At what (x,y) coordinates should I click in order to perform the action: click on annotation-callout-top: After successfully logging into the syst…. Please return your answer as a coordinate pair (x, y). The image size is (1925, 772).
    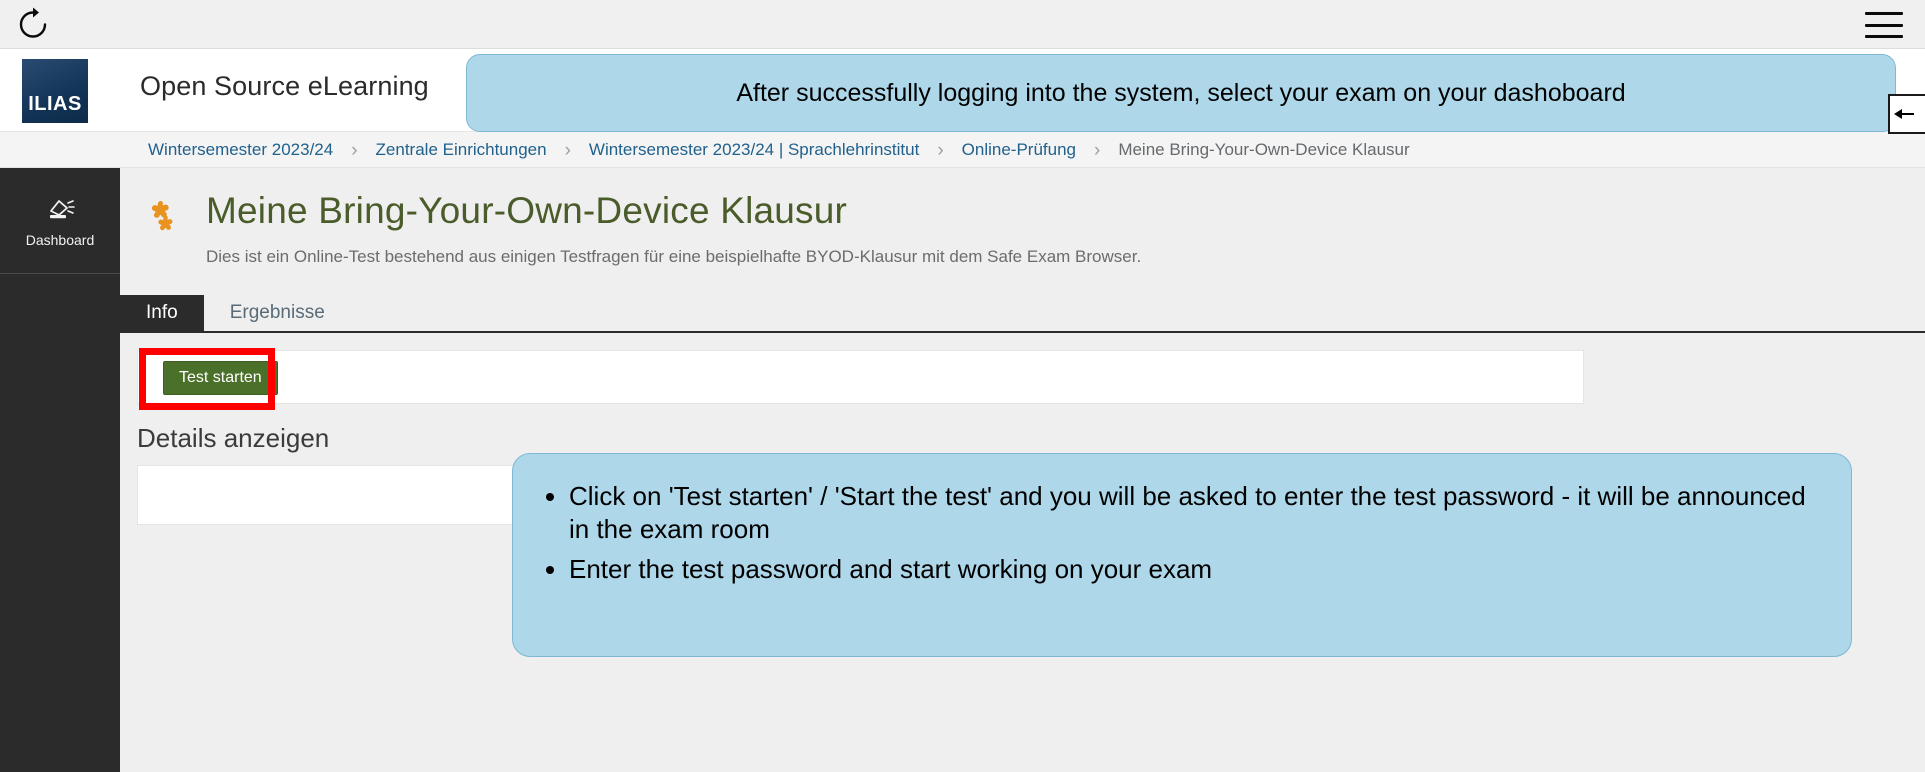
    Looking at the image, I should click on (1181, 93).